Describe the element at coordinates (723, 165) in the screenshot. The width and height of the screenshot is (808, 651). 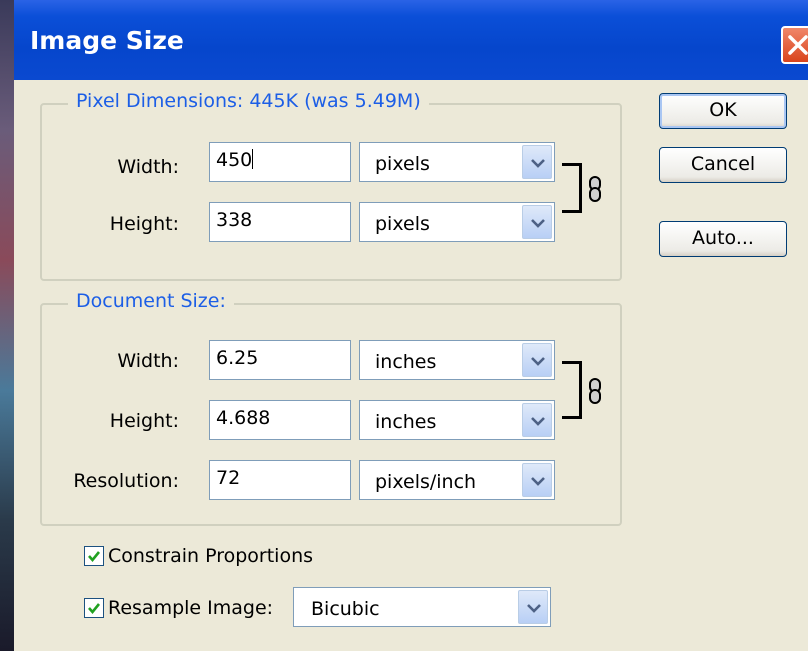
I see `cancel-button: Cancel` at that location.